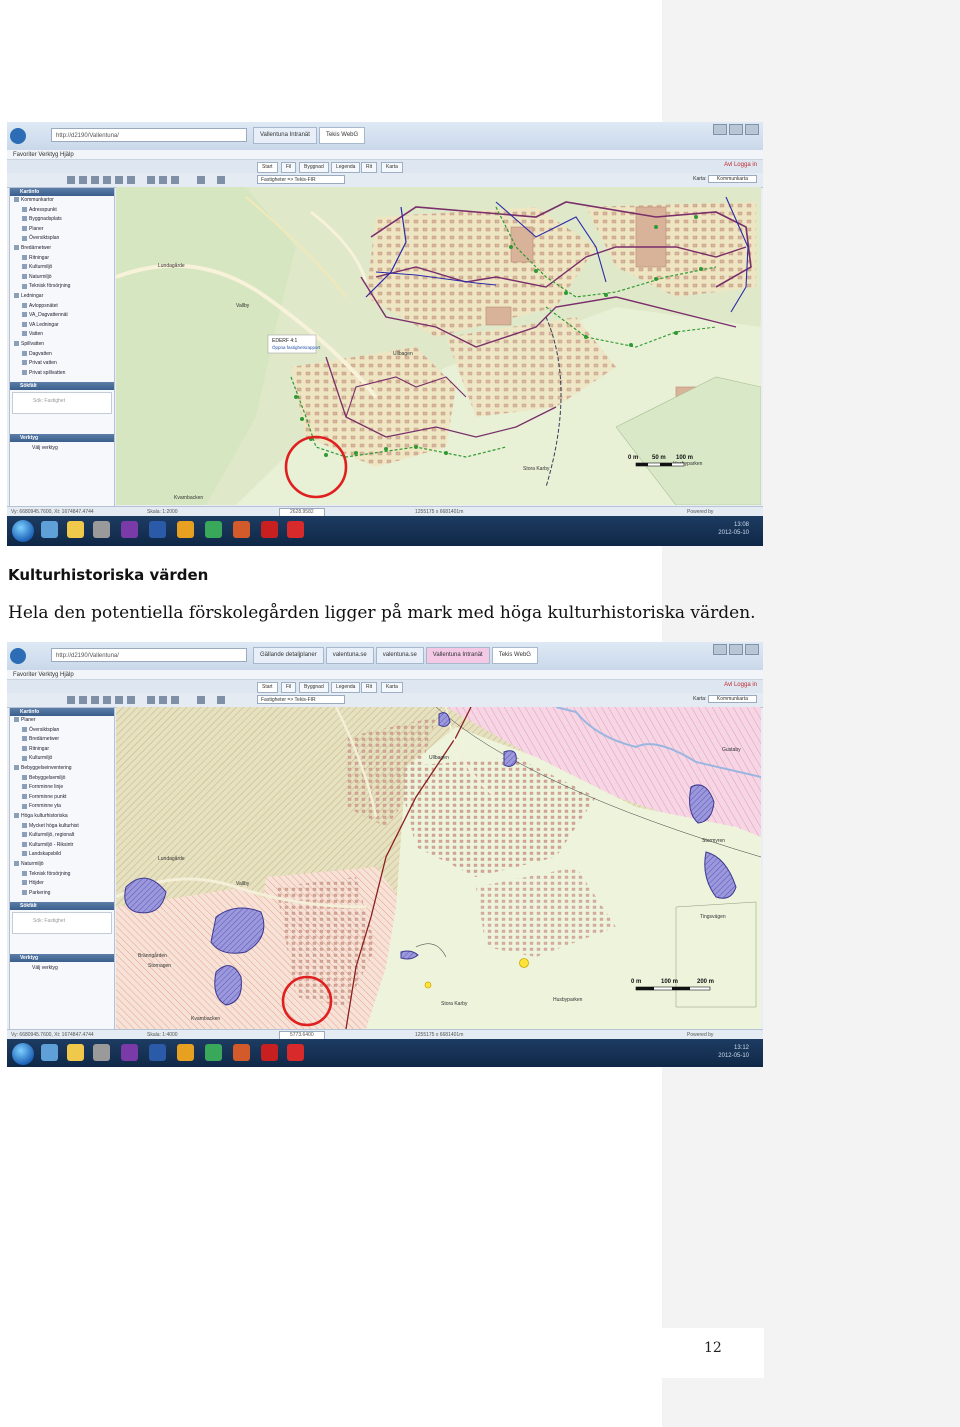 The width and height of the screenshot is (960, 1427). I want to click on info-icon, so click(107, 700).